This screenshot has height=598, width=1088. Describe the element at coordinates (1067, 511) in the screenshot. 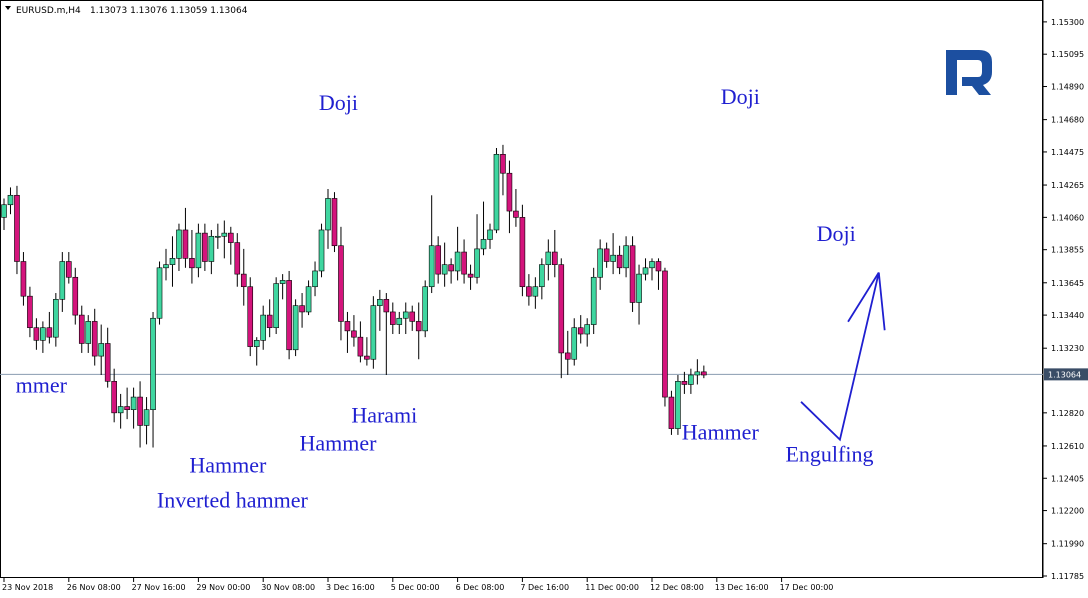

I see `price-tick-label: 1.12200` at that location.